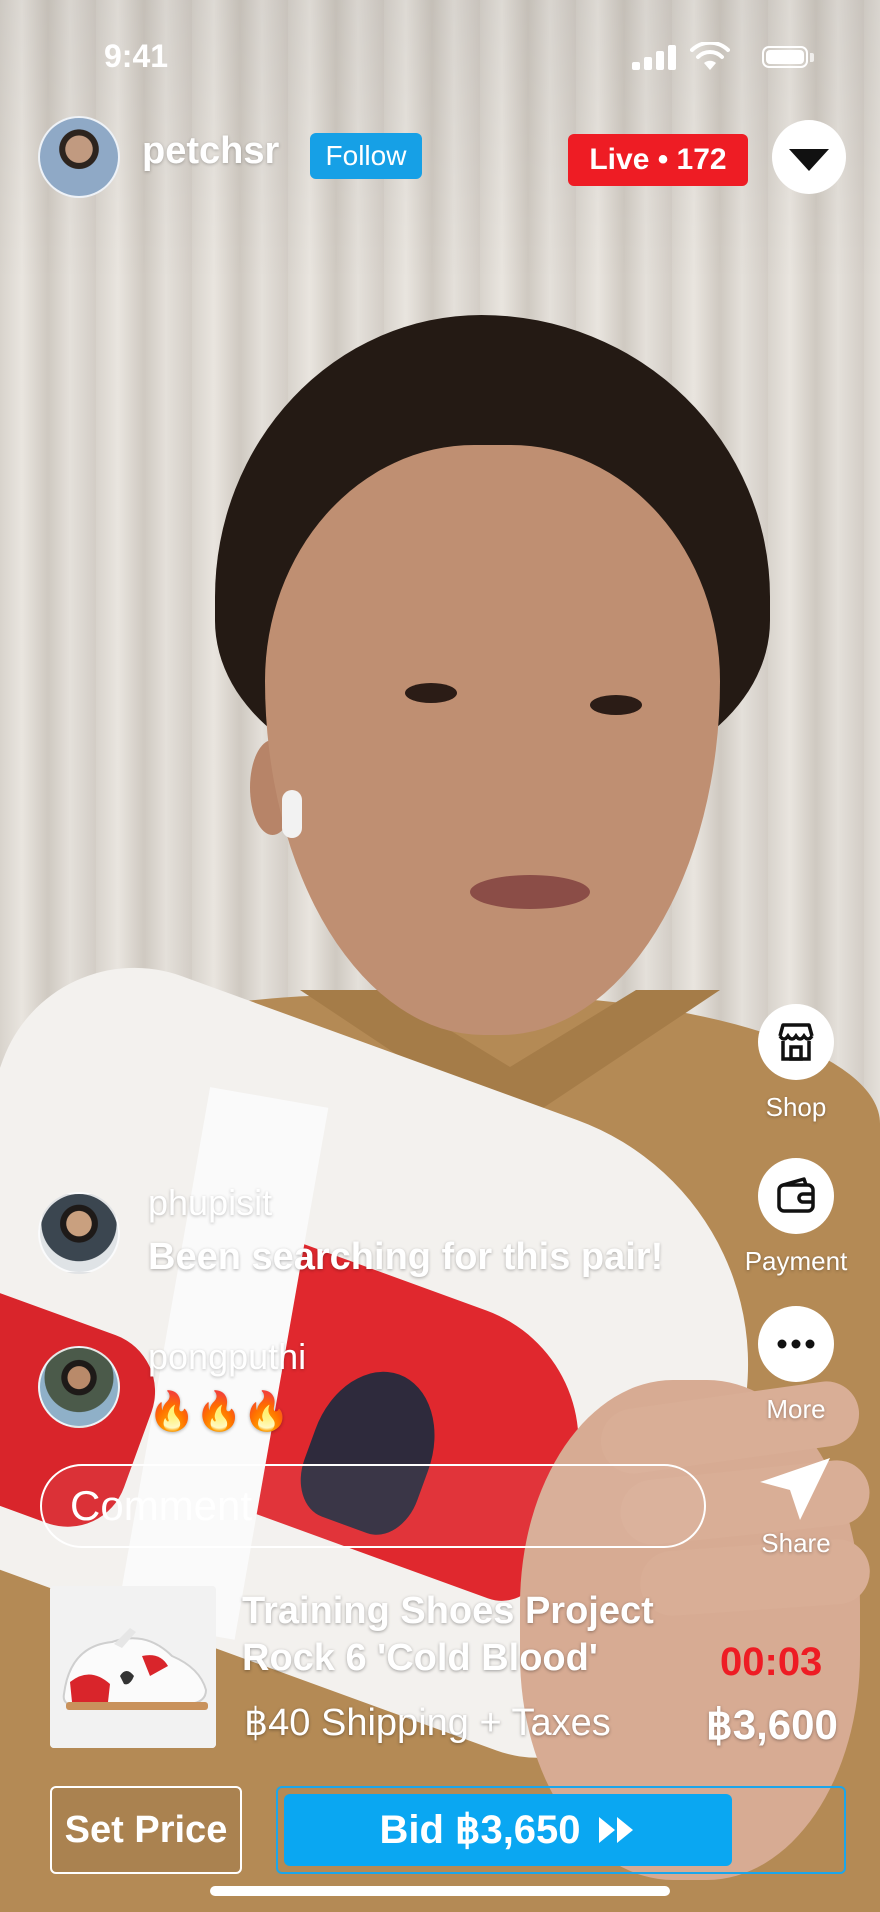 This screenshot has height=1912, width=880. What do you see at coordinates (710, 56) in the screenshot?
I see `wifi-icon` at bounding box center [710, 56].